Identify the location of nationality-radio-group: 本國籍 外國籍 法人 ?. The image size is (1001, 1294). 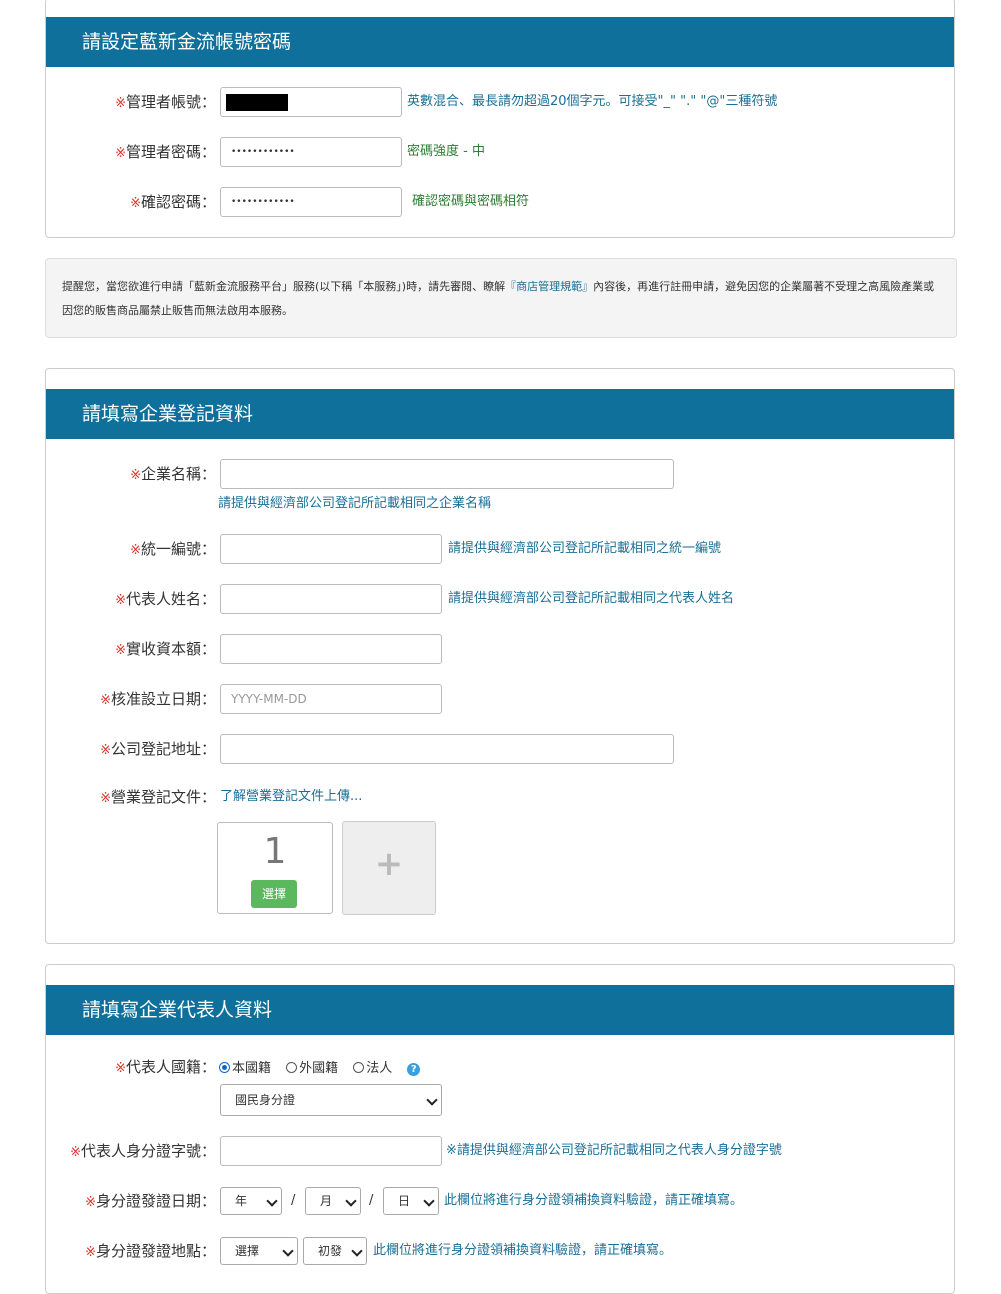
(320, 1068).